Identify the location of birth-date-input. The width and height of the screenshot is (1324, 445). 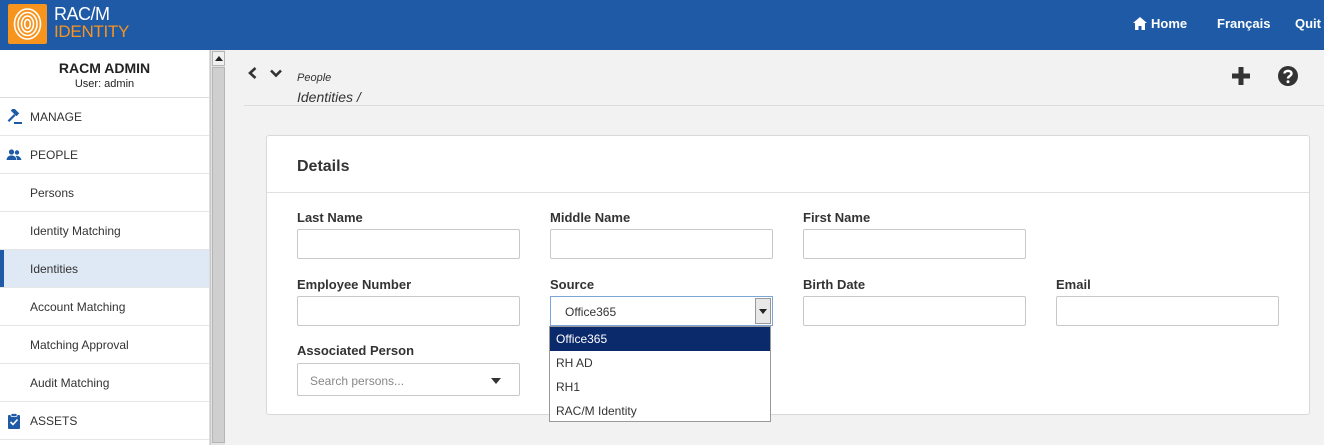
(914, 311).